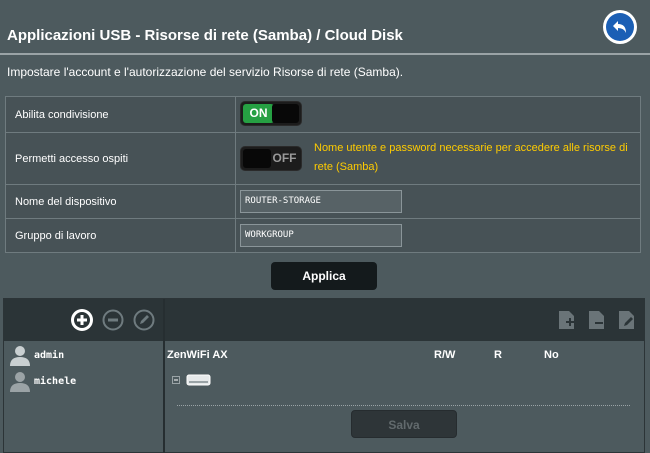 The image size is (650, 453). What do you see at coordinates (258, 113) in the screenshot?
I see `toggle-on-label: ON` at bounding box center [258, 113].